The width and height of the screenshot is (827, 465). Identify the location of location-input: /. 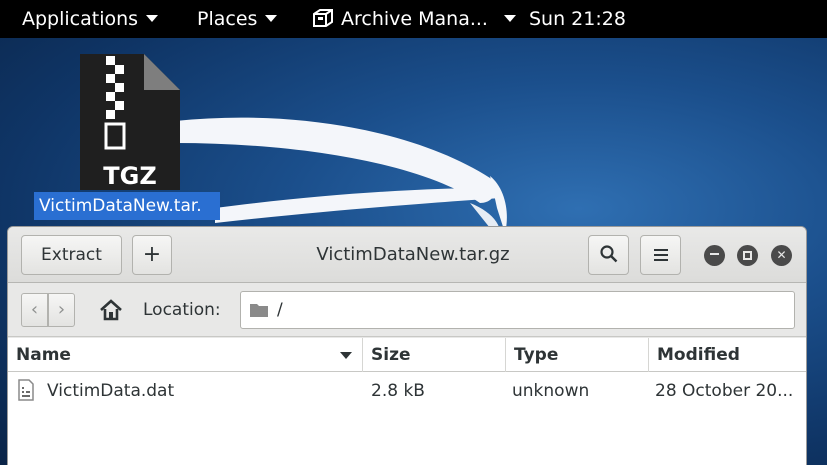
(517, 310).